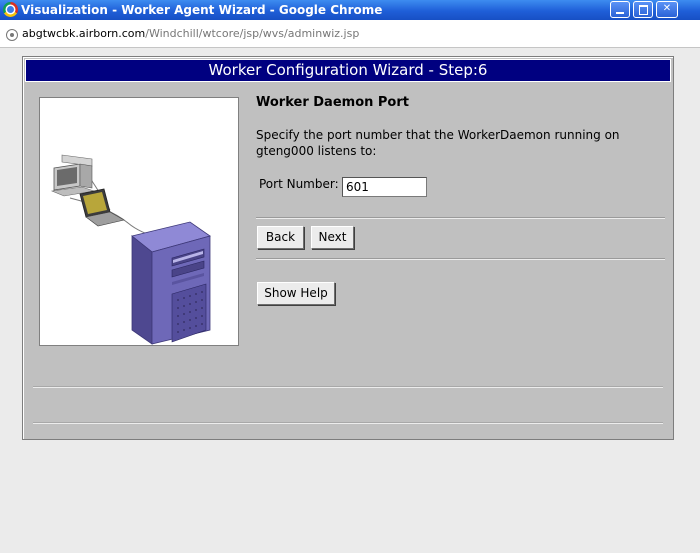 This screenshot has width=700, height=553. What do you see at coordinates (280, 237) in the screenshot?
I see `back-button: Back` at bounding box center [280, 237].